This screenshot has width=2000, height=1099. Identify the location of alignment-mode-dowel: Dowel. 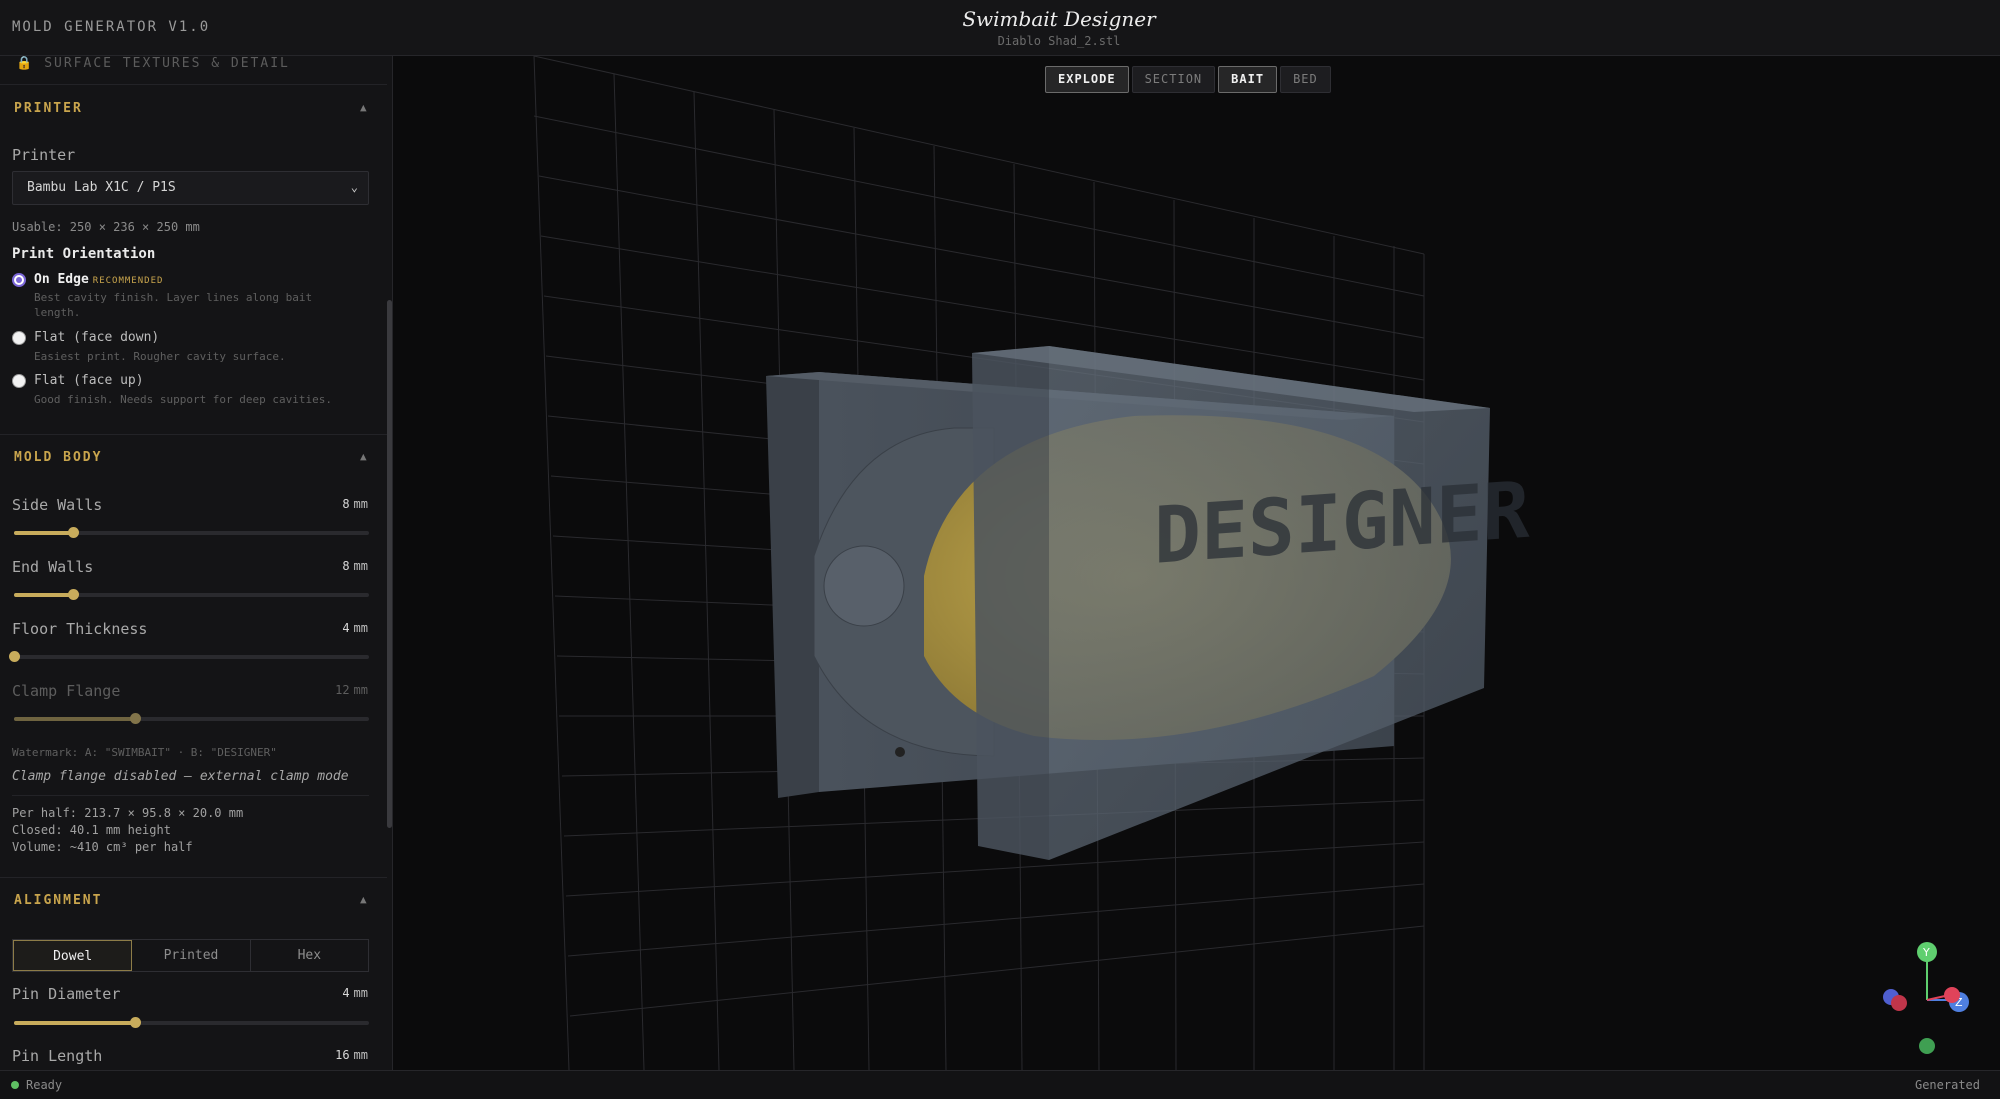
(73, 955).